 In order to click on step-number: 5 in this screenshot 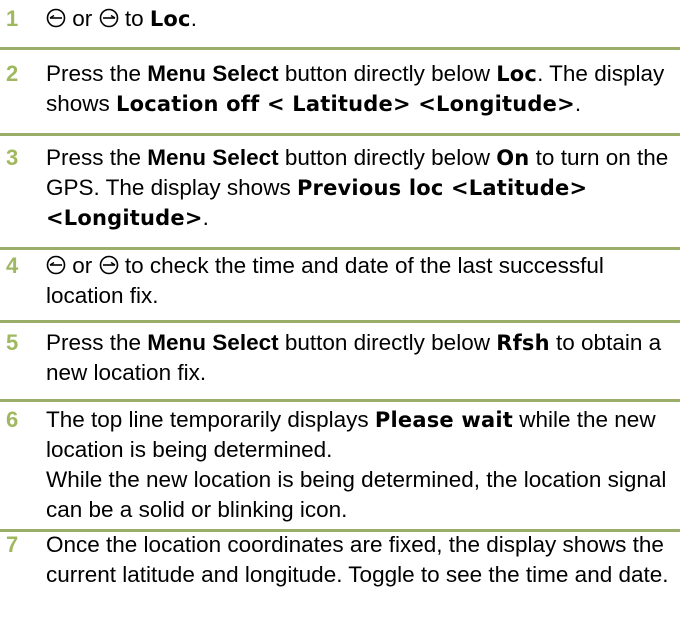, I will do `click(12, 342)`.